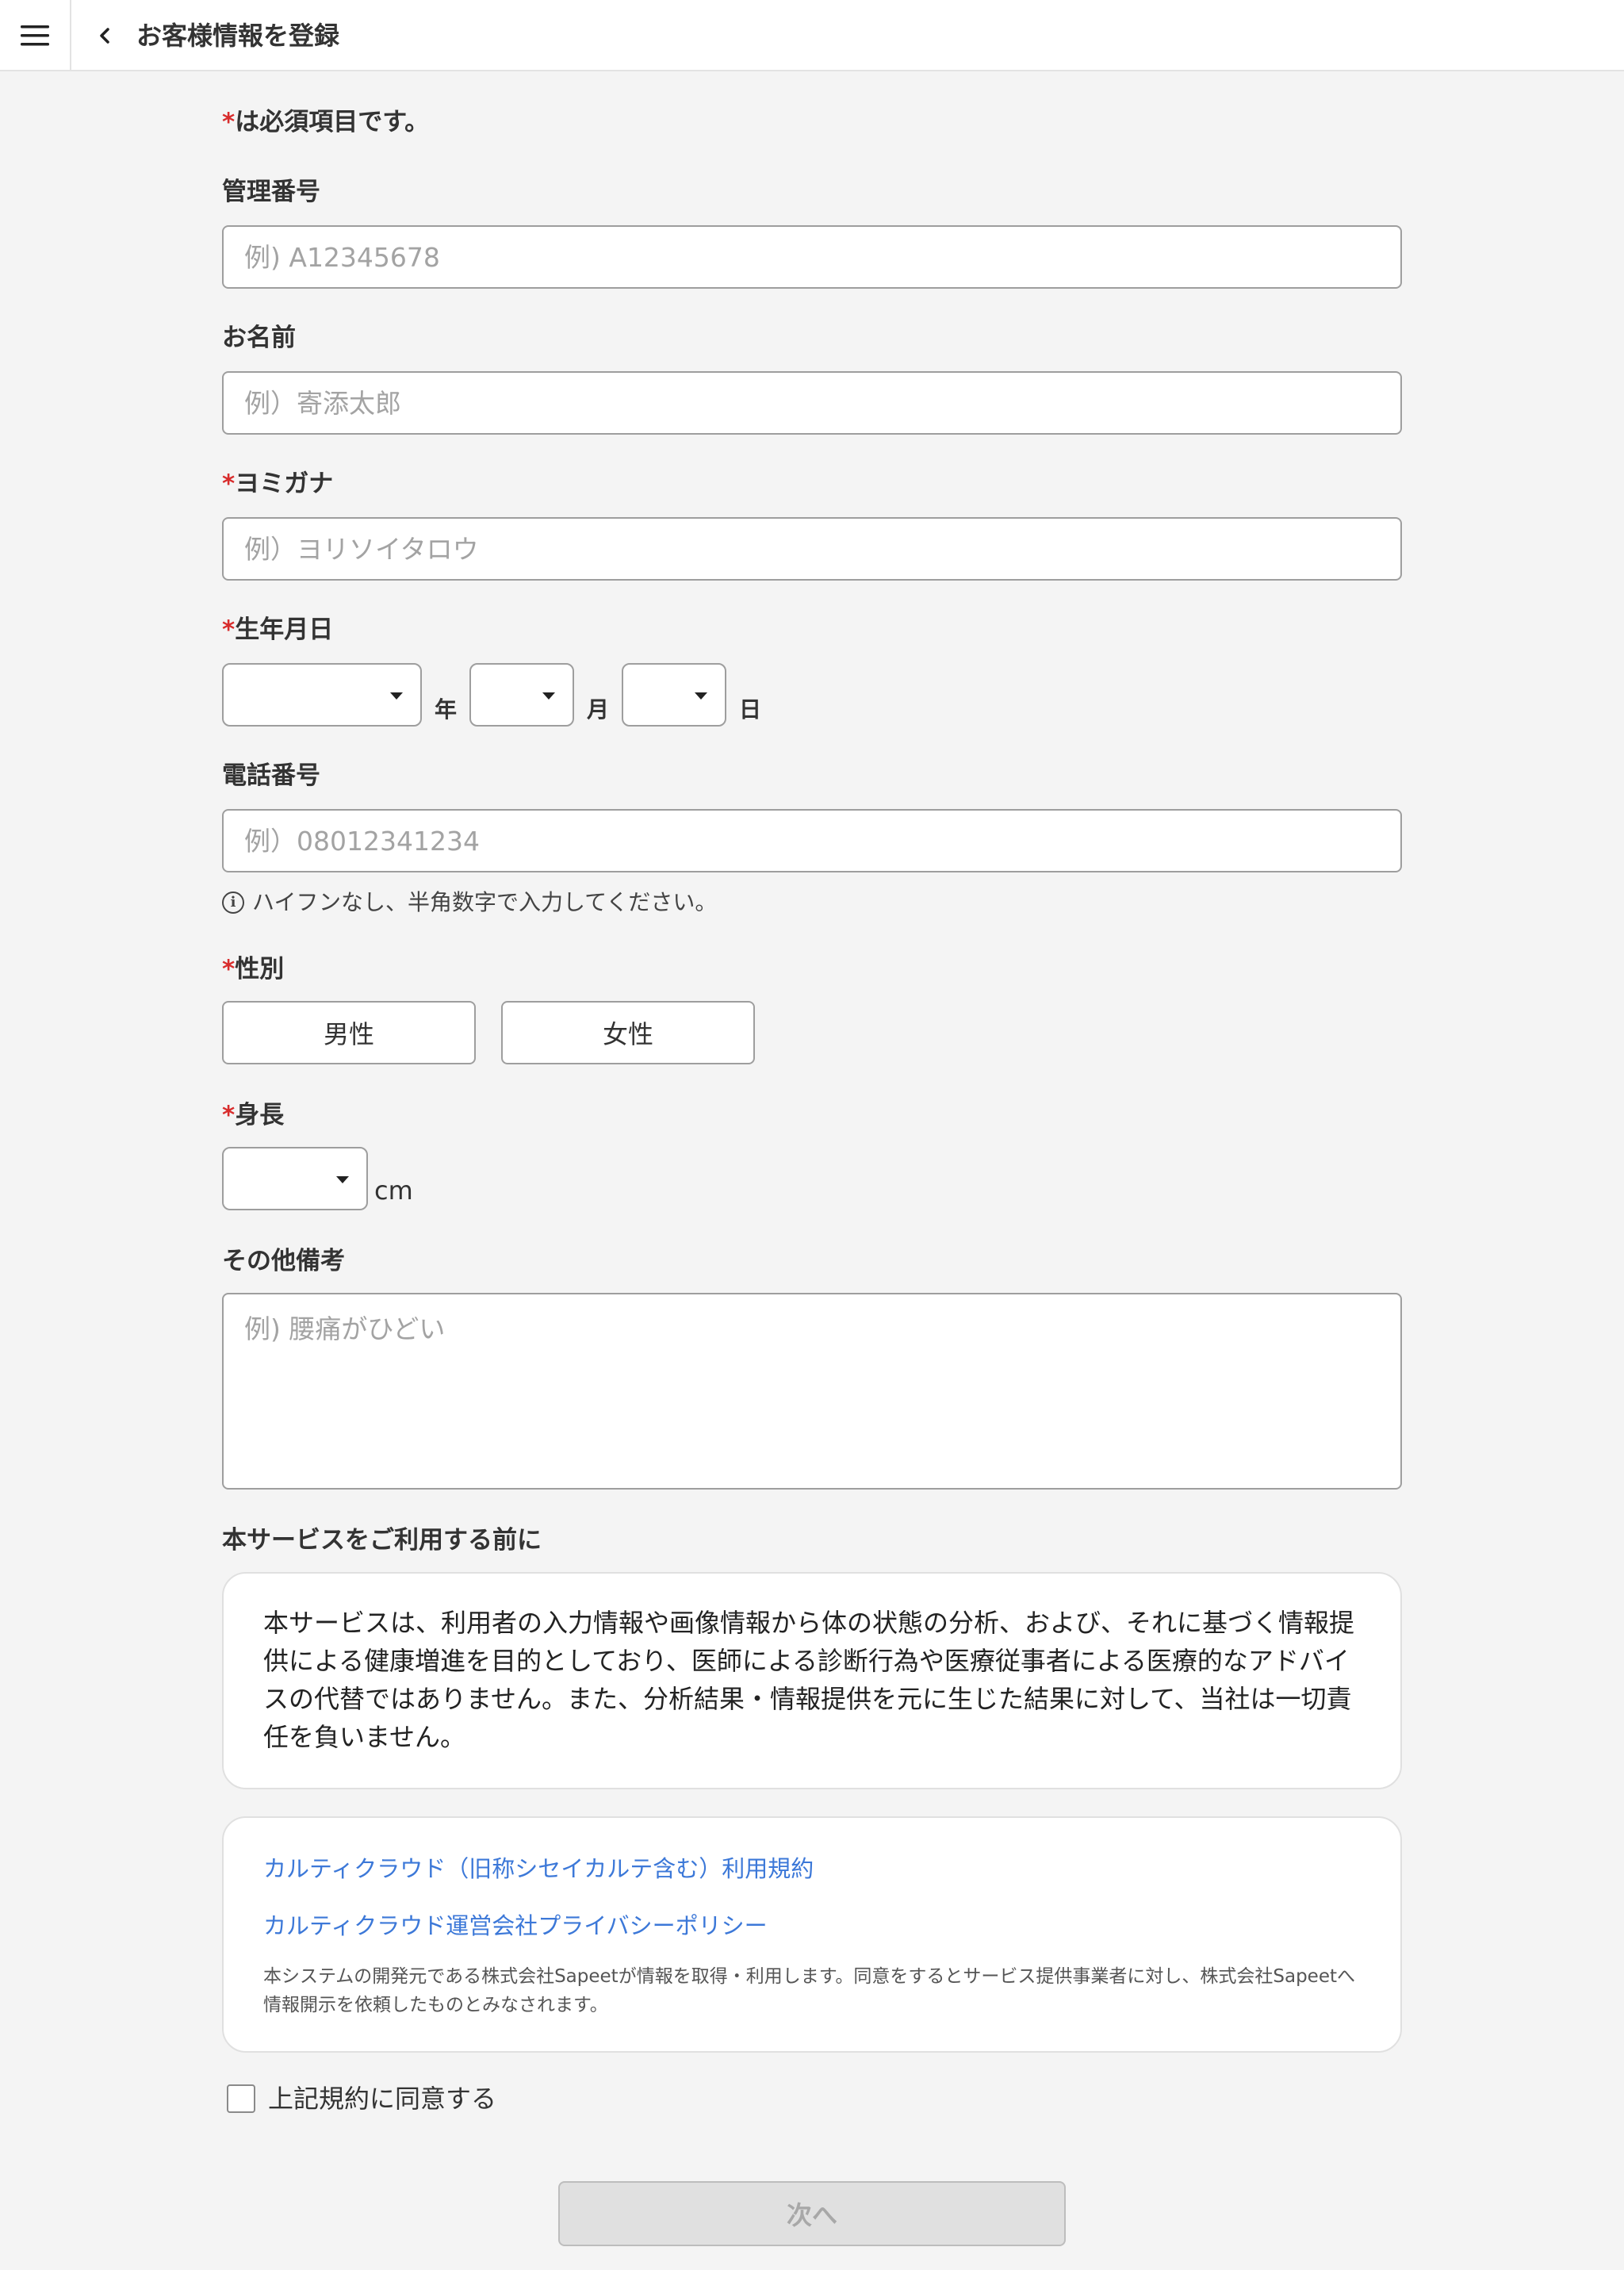  Describe the element at coordinates (284, 484) in the screenshot. I see `kana-label-text: ヨミガナ` at that location.